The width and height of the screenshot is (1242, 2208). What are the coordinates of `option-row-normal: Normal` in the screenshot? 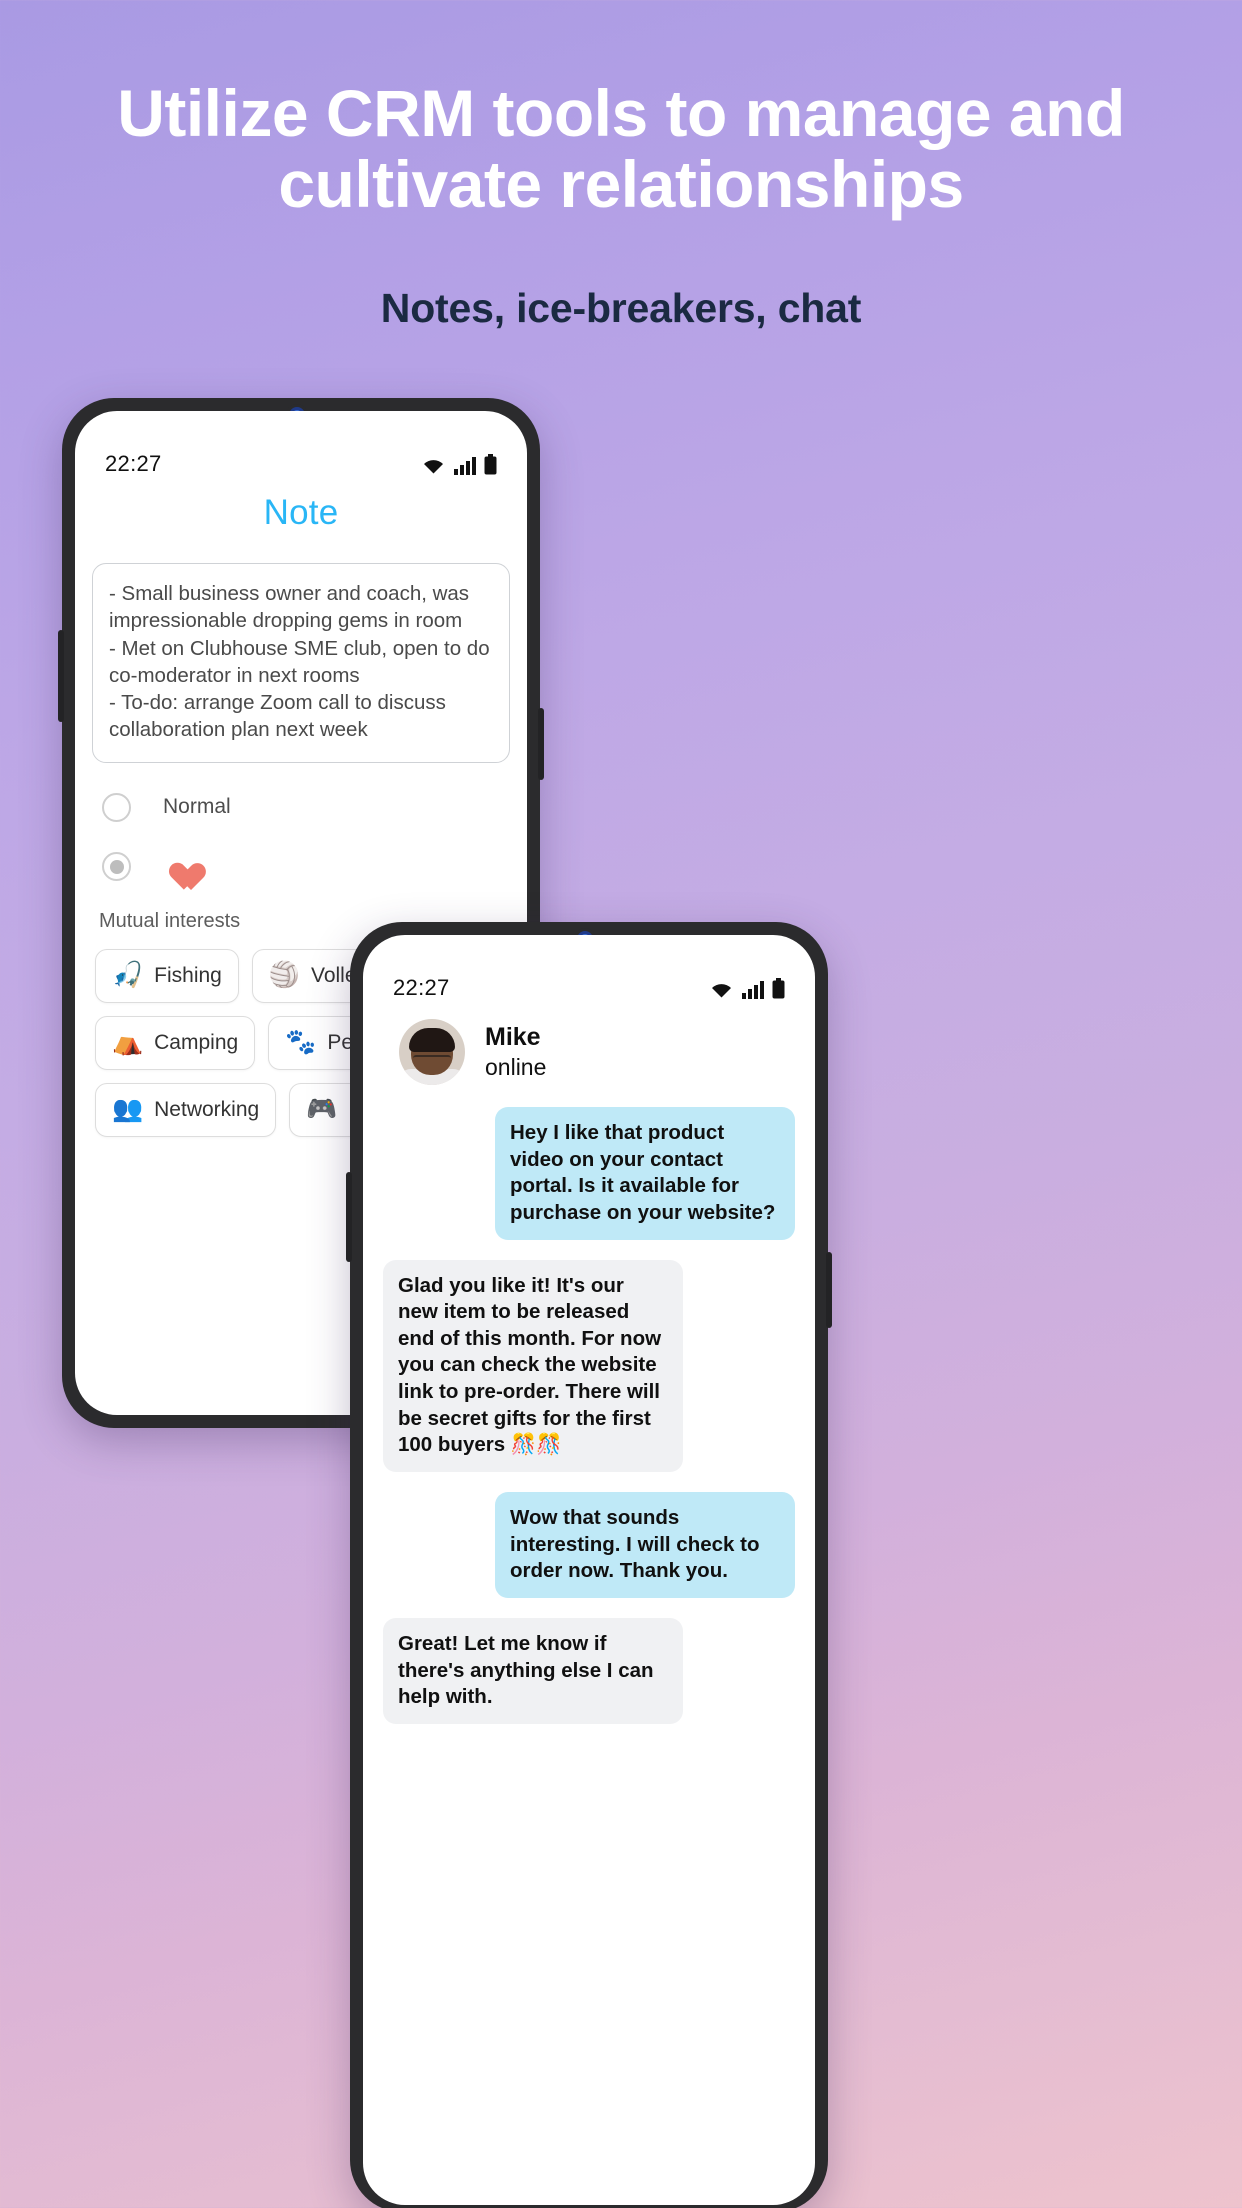 It's located at (301, 807).